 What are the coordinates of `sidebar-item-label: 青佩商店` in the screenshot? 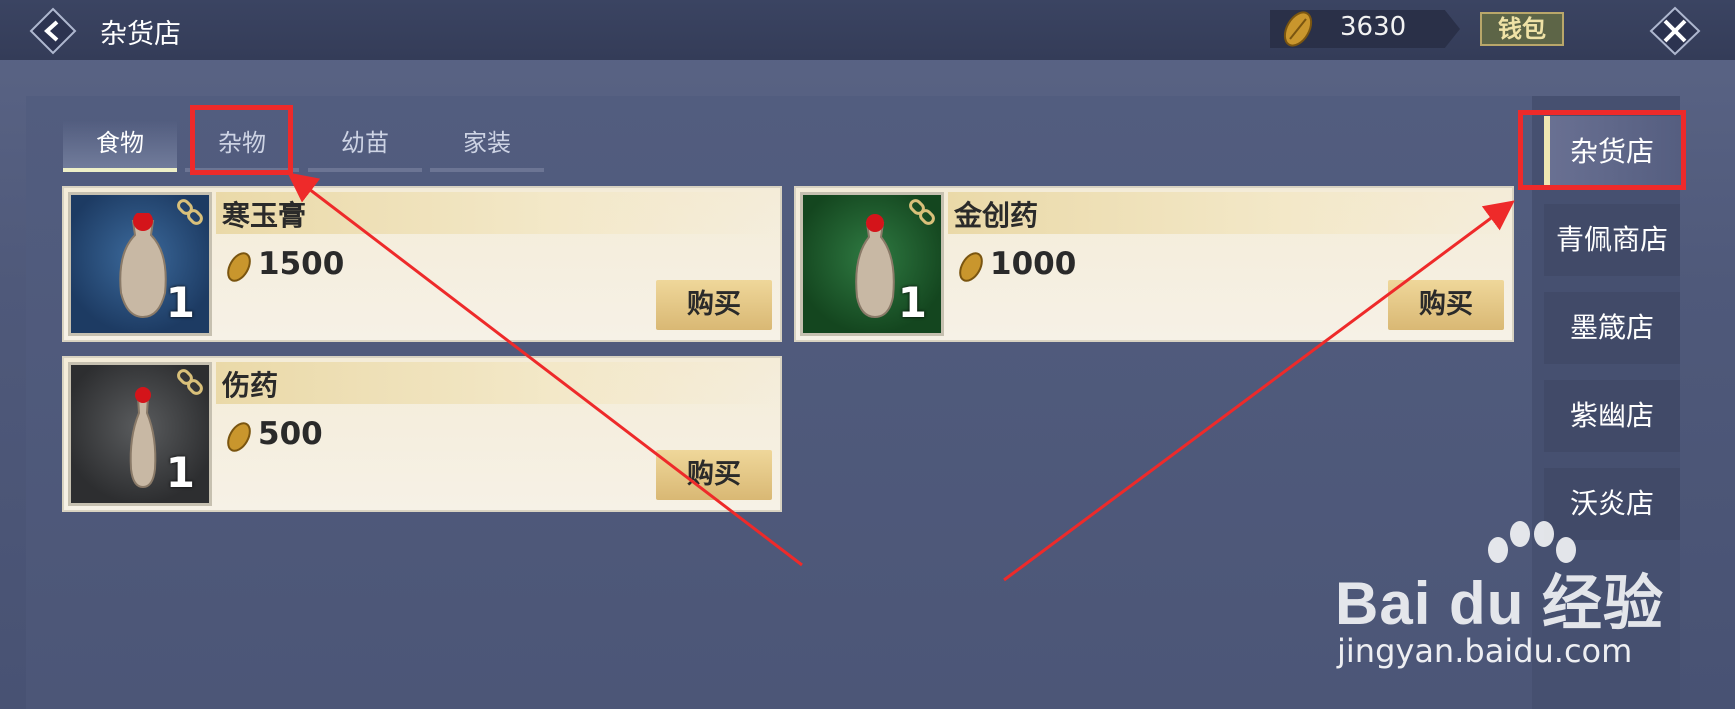 It's located at (1611, 239).